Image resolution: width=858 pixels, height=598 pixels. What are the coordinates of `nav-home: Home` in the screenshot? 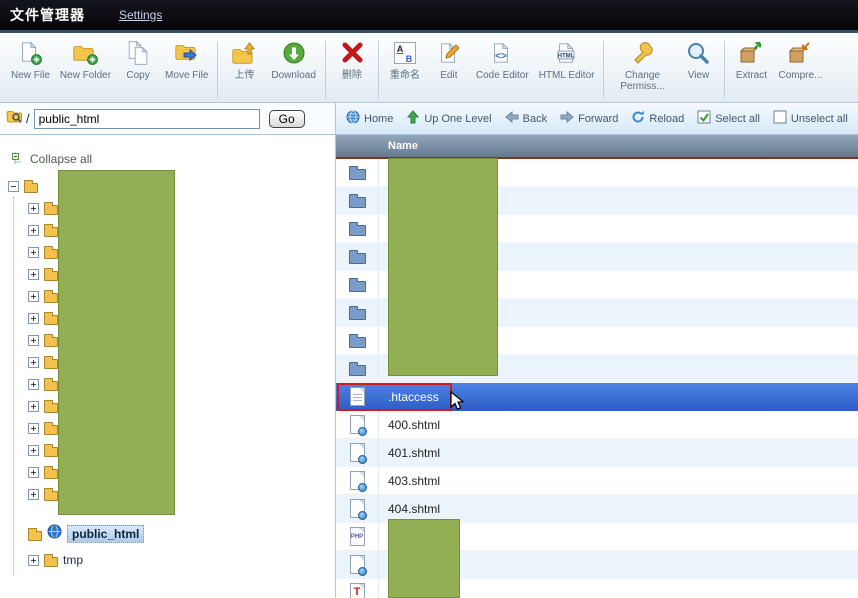 It's located at (369, 118).